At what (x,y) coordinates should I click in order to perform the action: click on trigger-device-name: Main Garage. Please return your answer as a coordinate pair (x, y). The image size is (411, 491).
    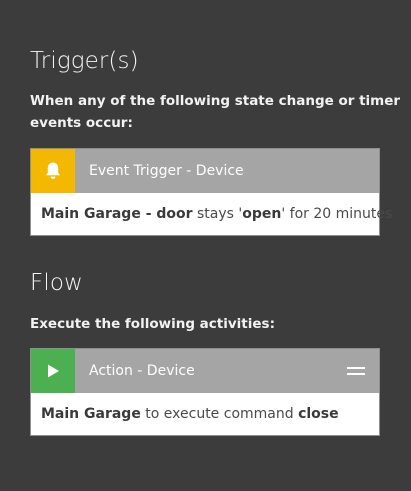
    Looking at the image, I should click on (91, 214).